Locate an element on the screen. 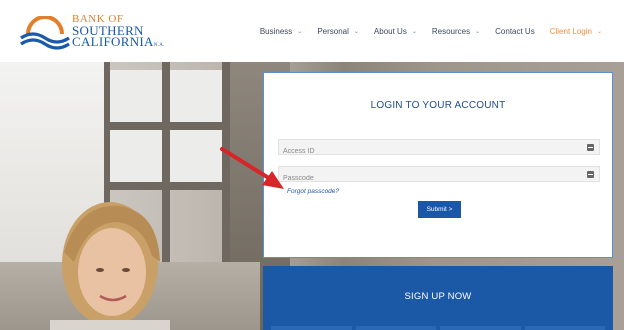 This screenshot has width=624, height=330. nav-contact-us-label: Contact Us is located at coordinates (515, 31).